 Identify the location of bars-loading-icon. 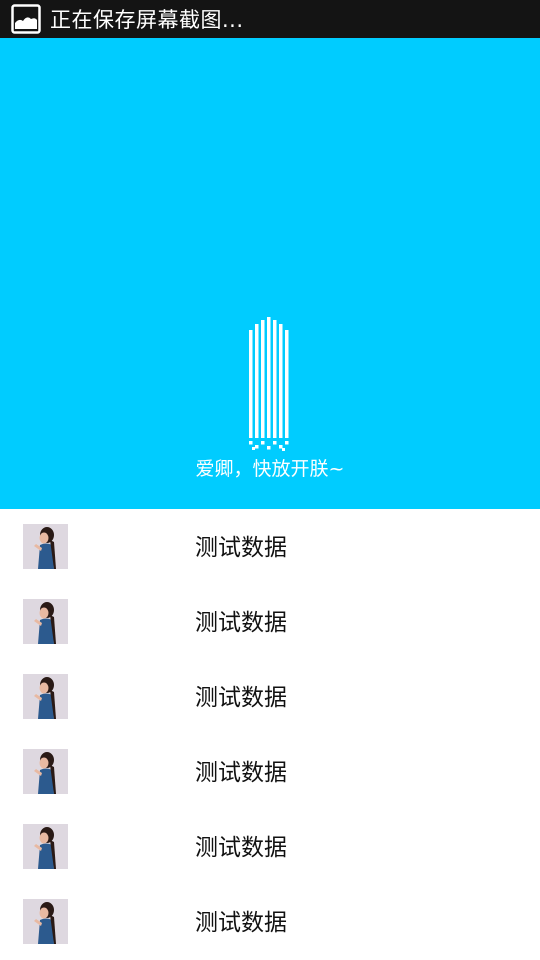
(270, 383).